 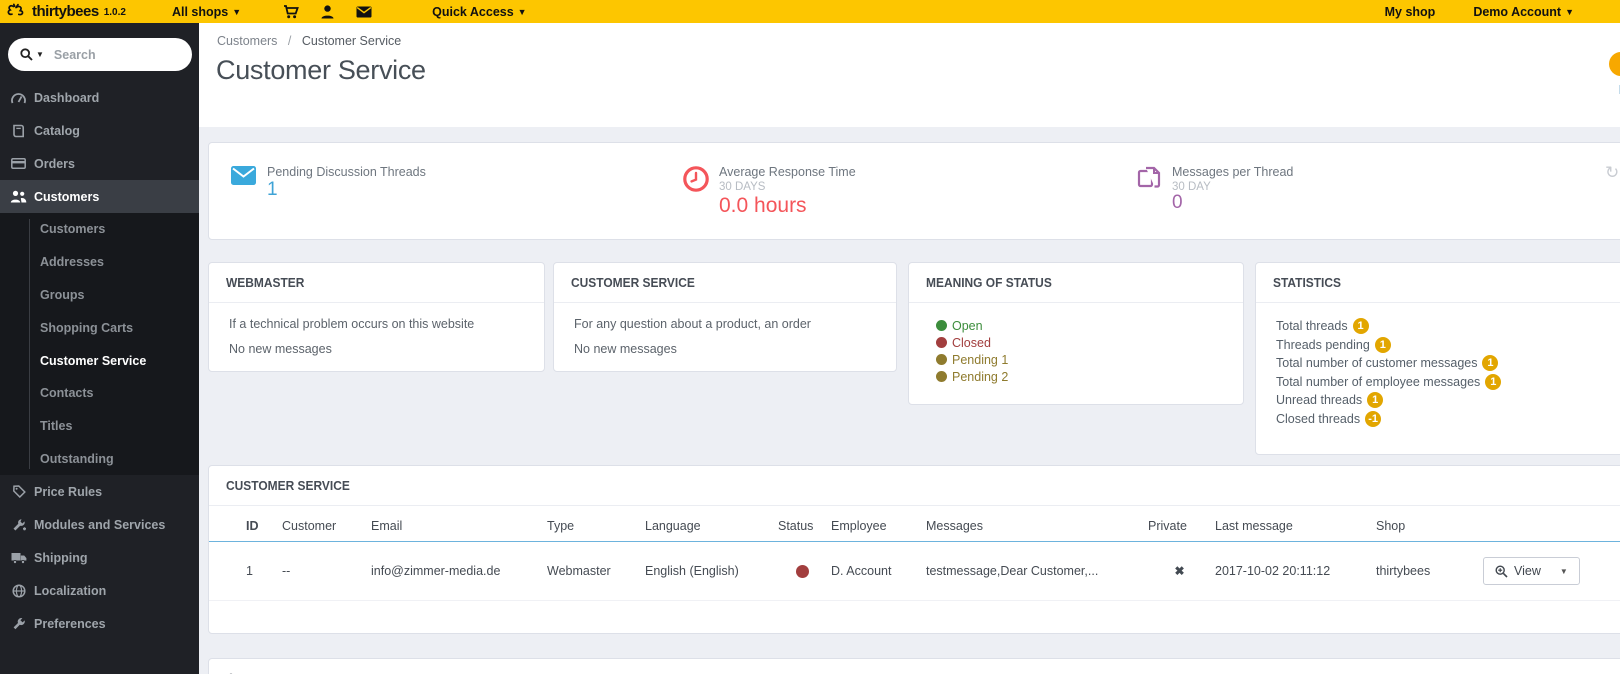 I want to click on dashboard-icon, so click(x=18, y=97).